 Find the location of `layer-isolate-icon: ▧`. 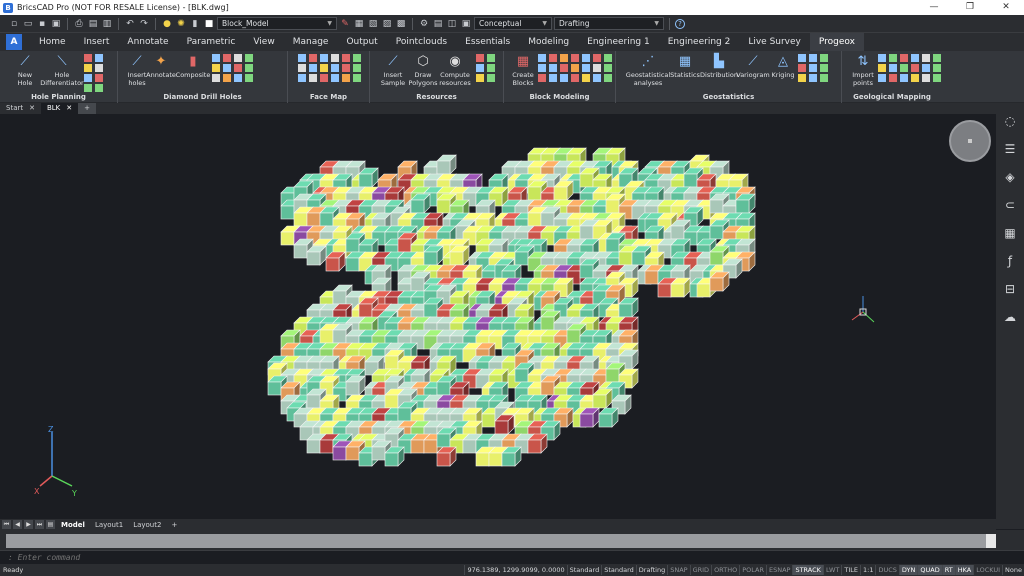

layer-isolate-icon: ▧ is located at coordinates (373, 24).